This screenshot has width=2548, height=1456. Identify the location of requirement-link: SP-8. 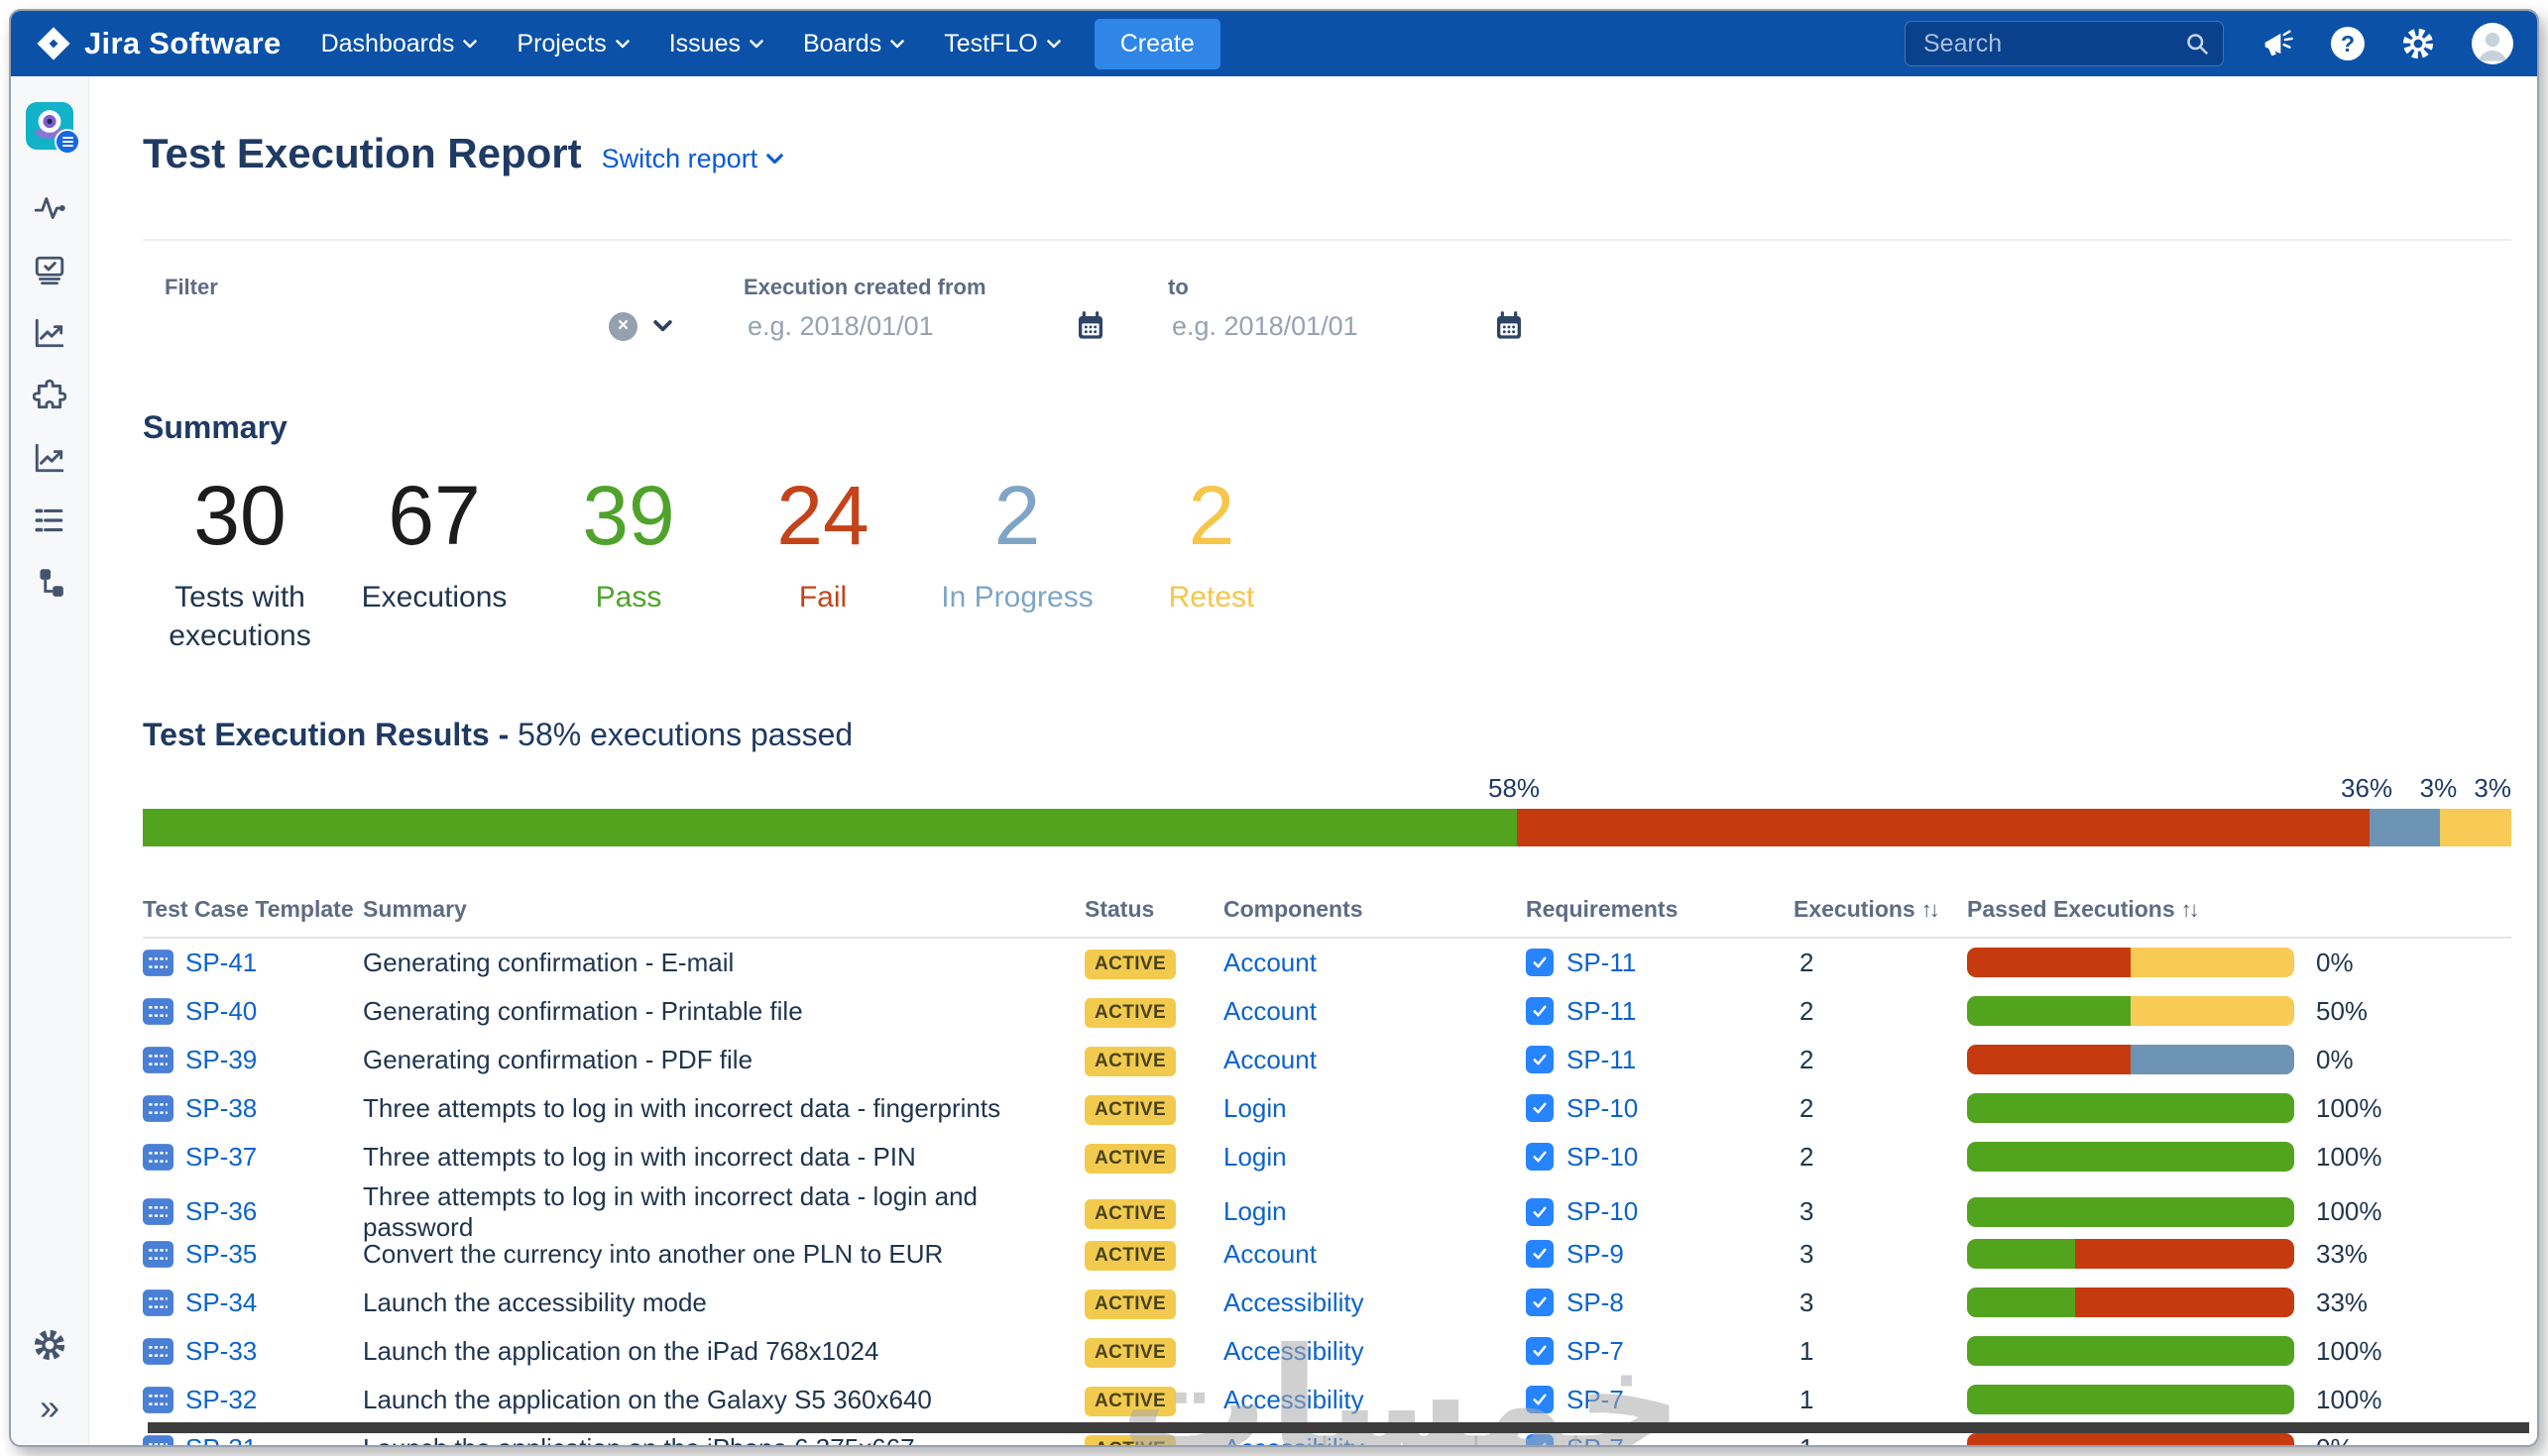
(1595, 1303).